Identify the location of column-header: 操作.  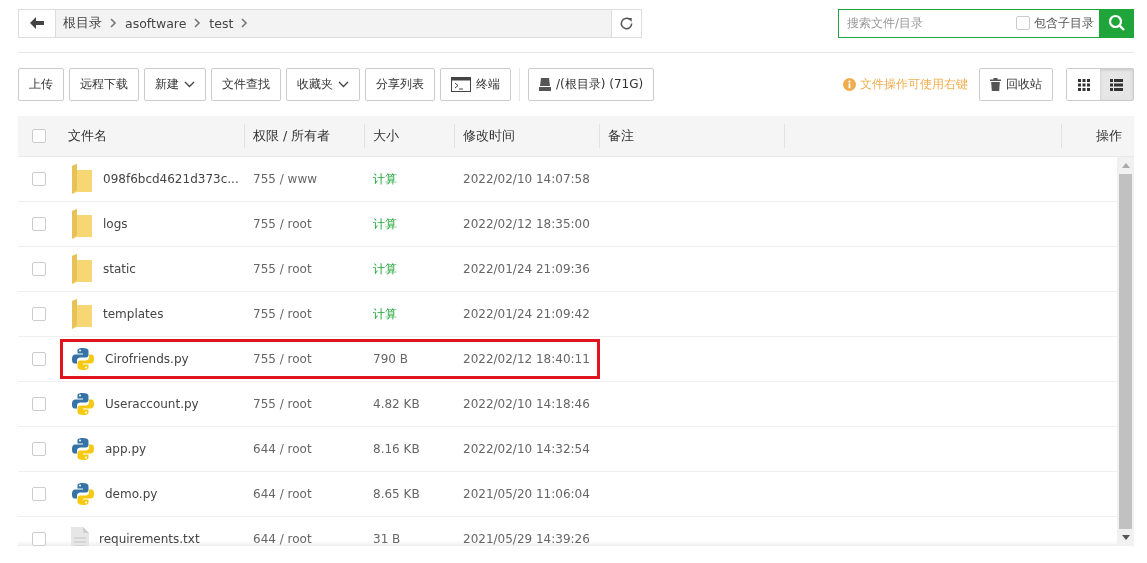
(1109, 136).